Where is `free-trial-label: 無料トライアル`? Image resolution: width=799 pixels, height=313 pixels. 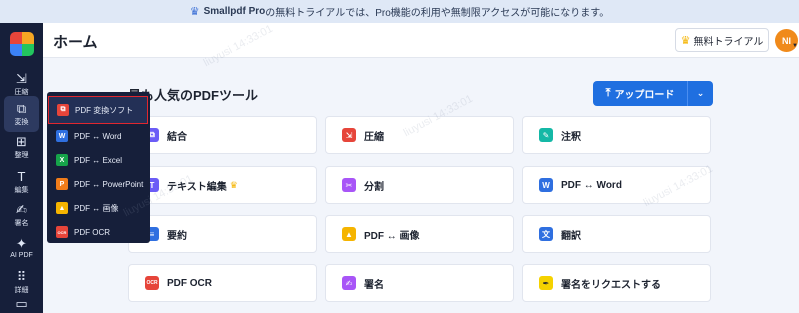 free-trial-label: 無料トライアル is located at coordinates (728, 42).